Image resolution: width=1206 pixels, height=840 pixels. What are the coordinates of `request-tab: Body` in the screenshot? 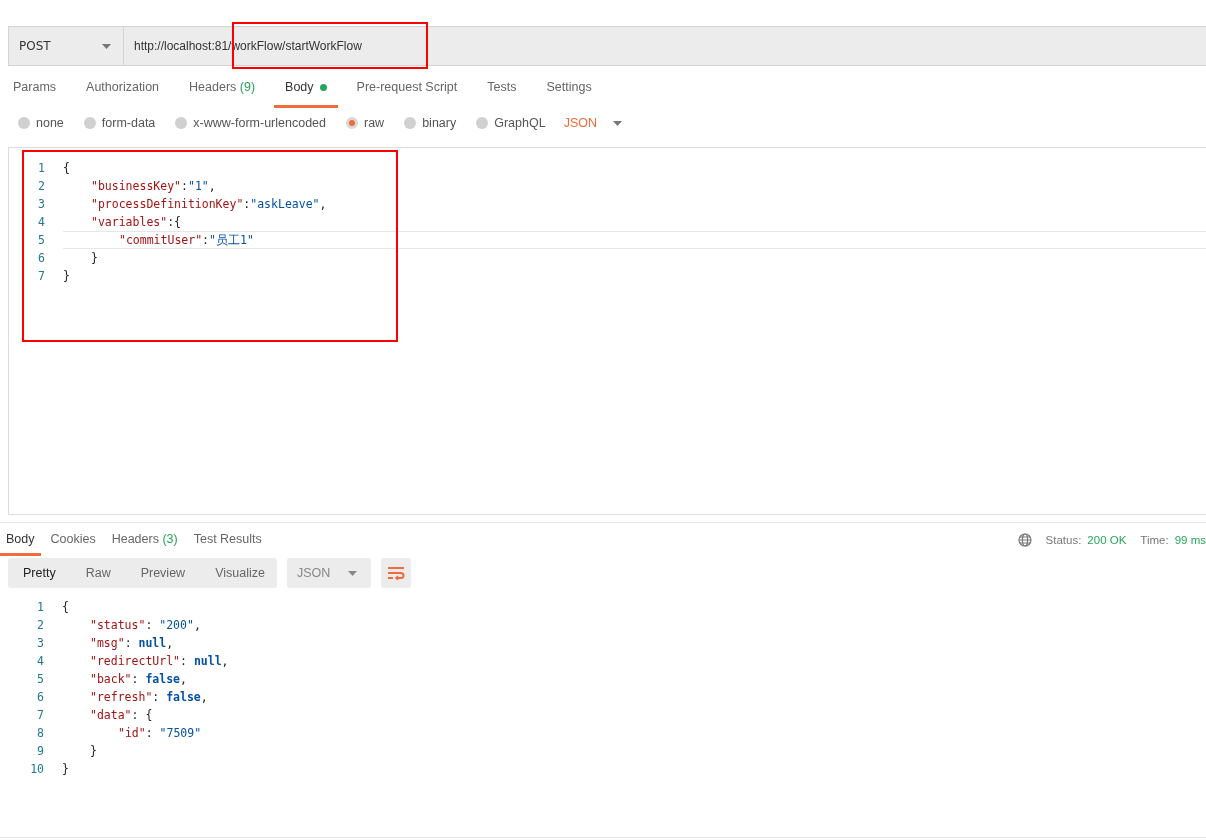 It's located at (306, 87).